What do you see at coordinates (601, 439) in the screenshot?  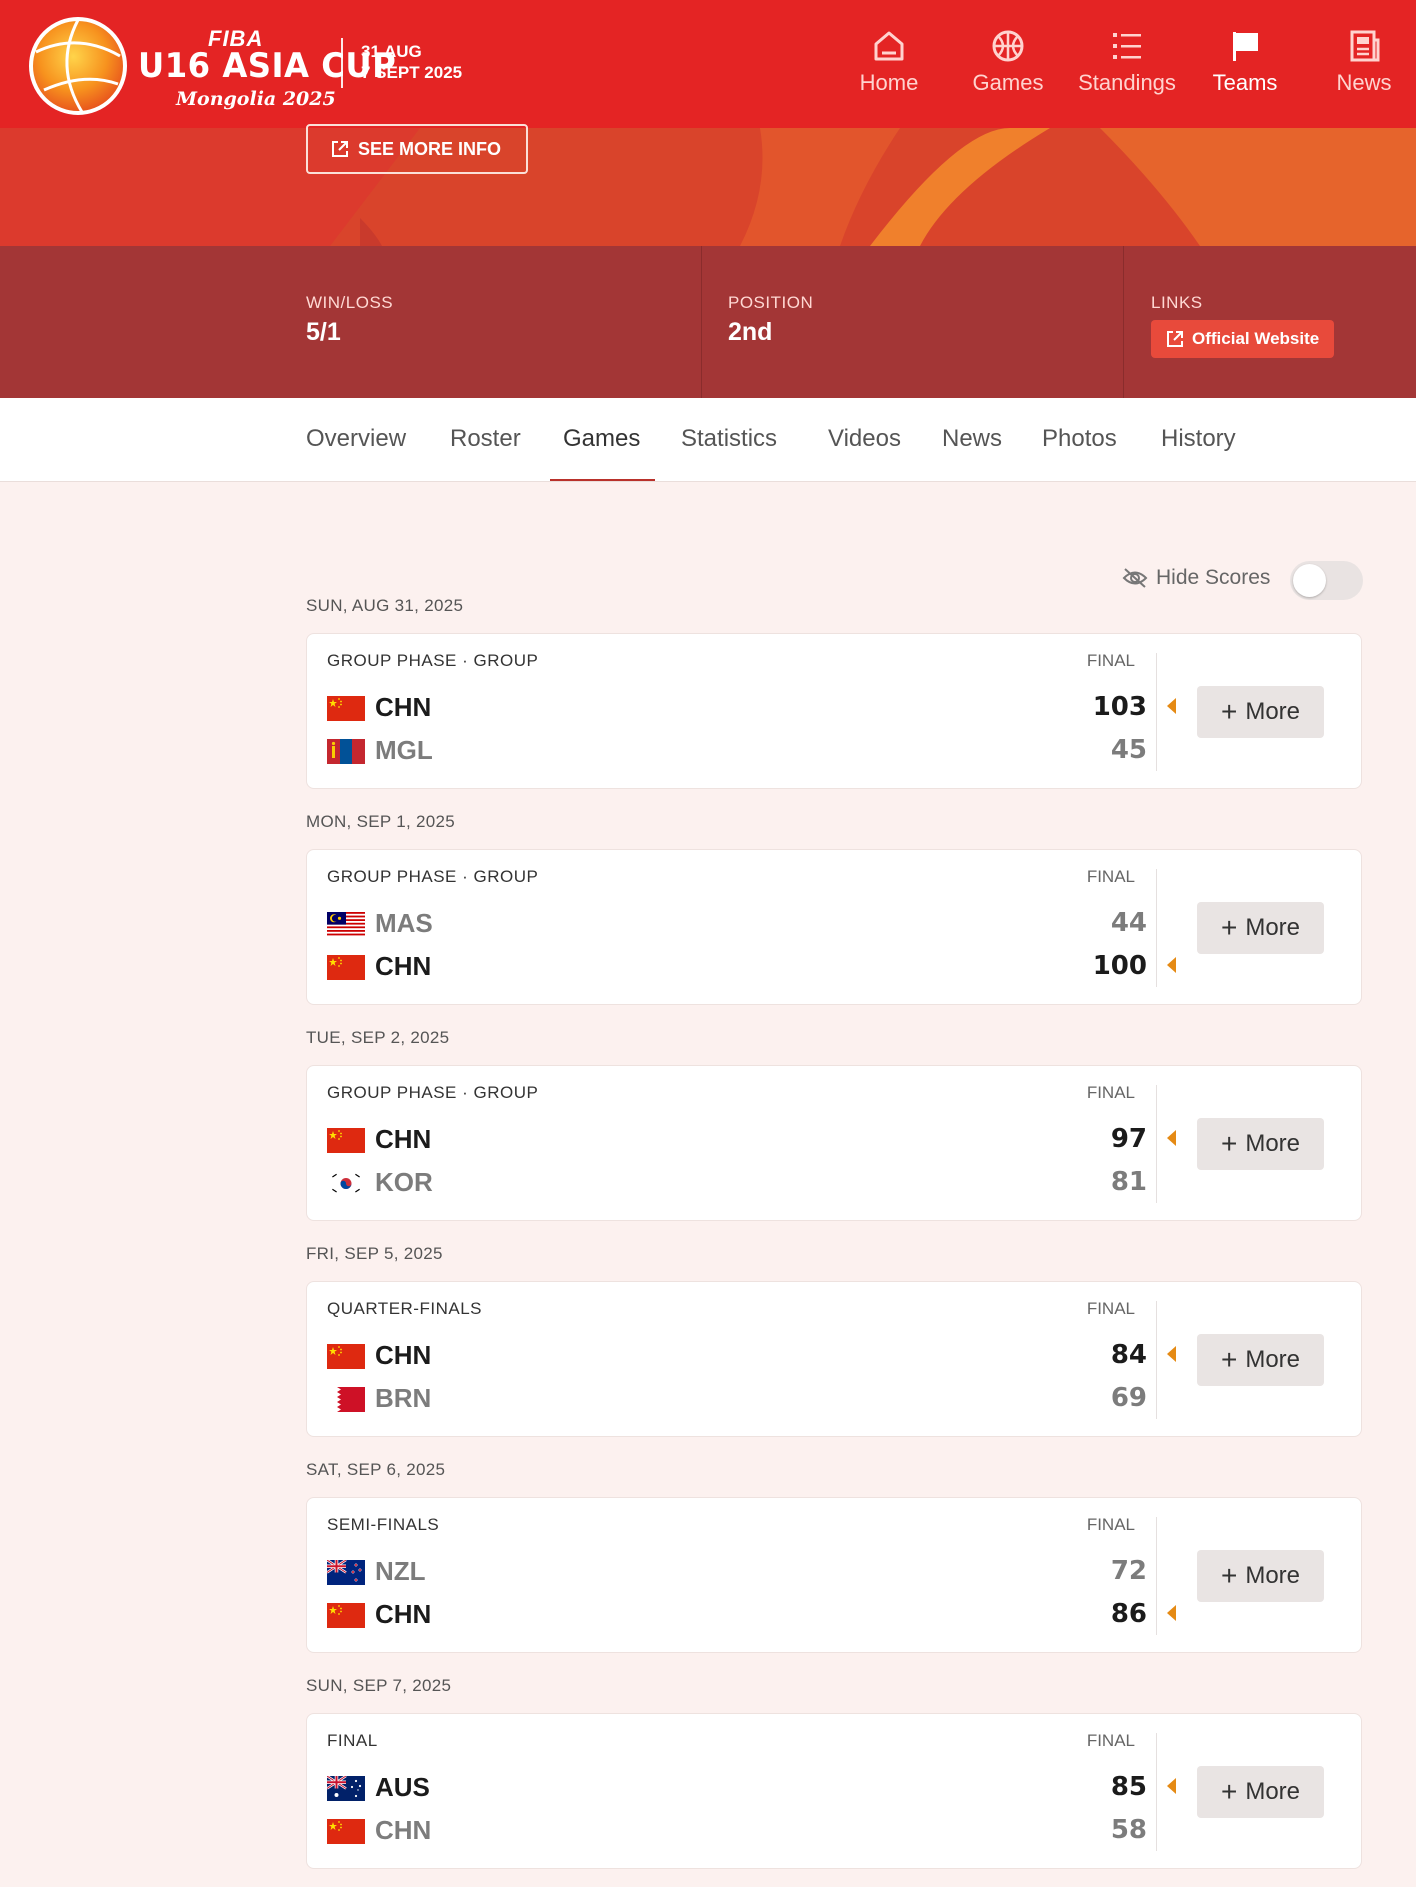 I see `tab-games: Games` at bounding box center [601, 439].